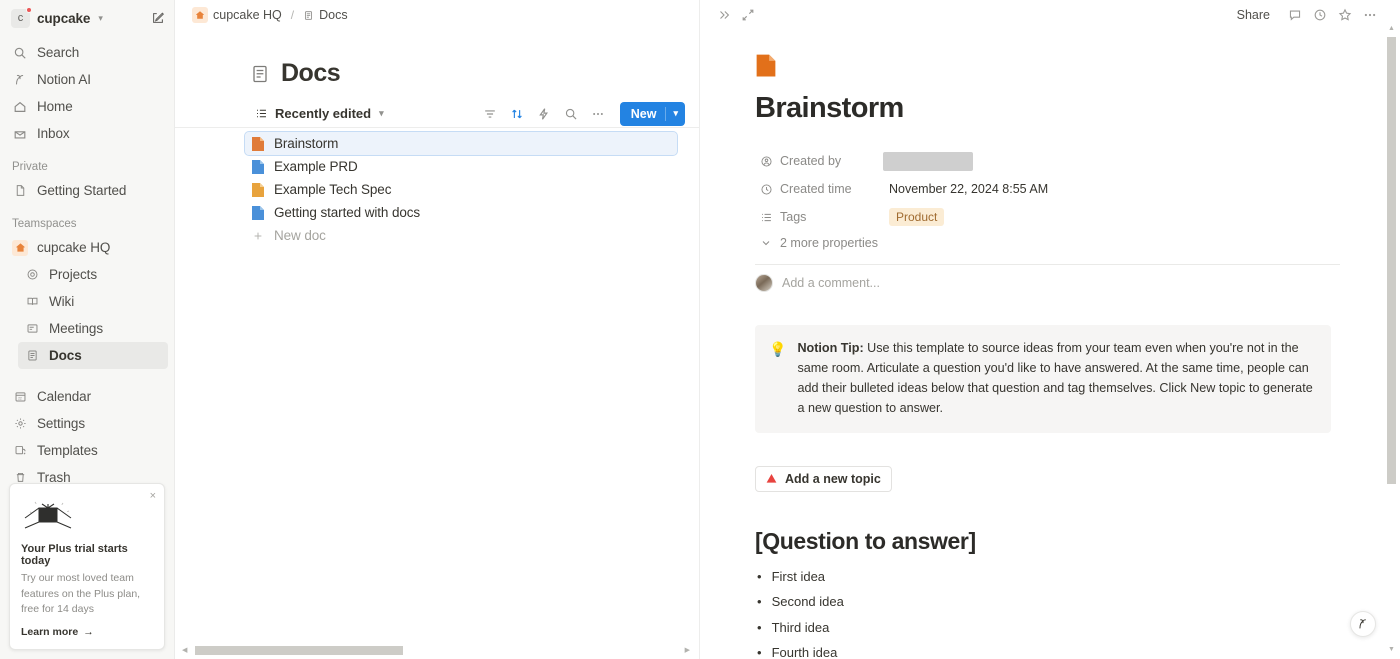 This screenshot has width=1400, height=659. I want to click on automation-icon, so click(544, 114).